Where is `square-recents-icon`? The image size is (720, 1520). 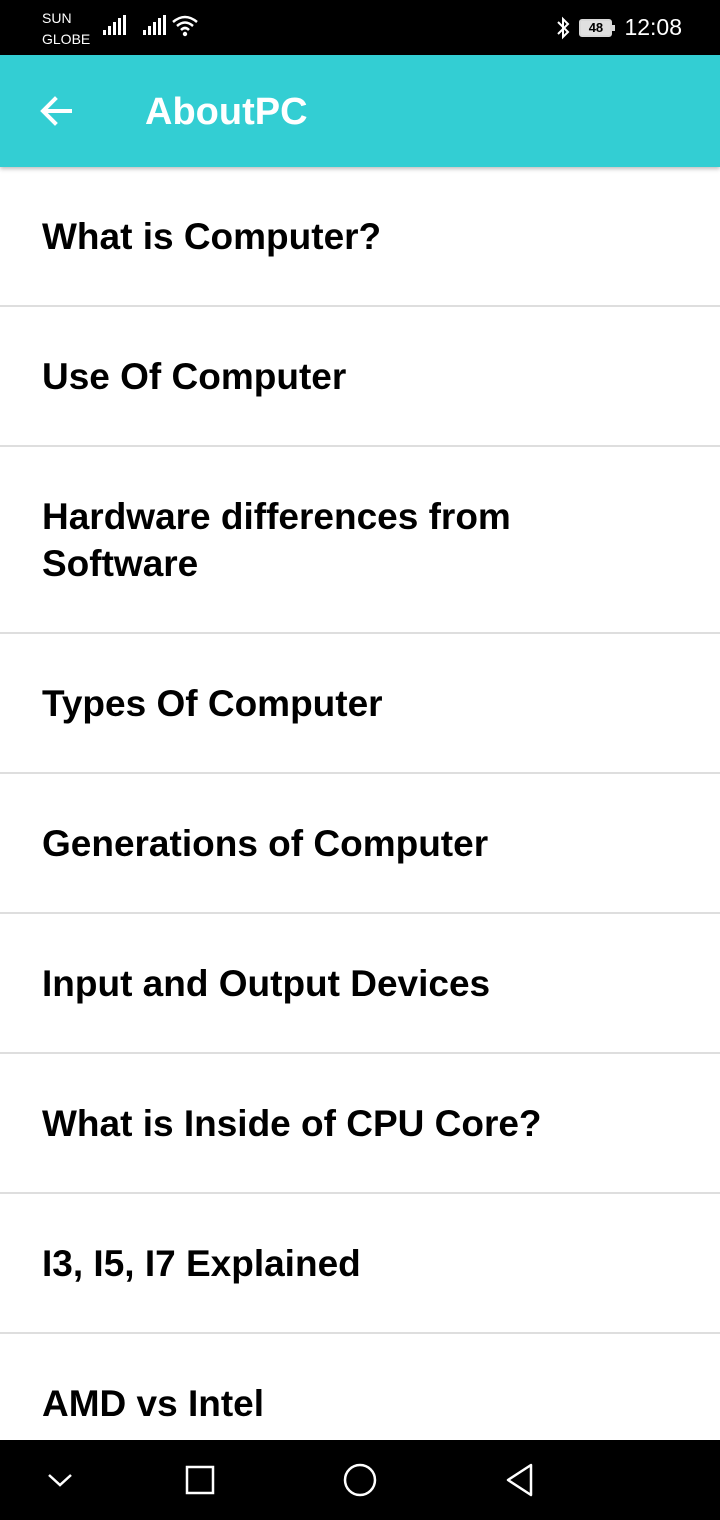
square-recents-icon is located at coordinates (200, 1480).